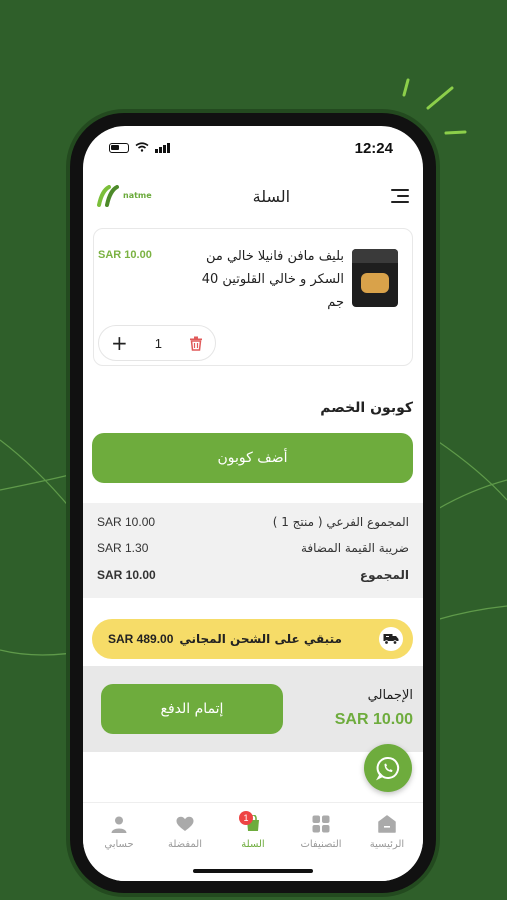 This screenshot has width=507, height=900. Describe the element at coordinates (387, 824) in the screenshot. I see `home-icon` at that location.